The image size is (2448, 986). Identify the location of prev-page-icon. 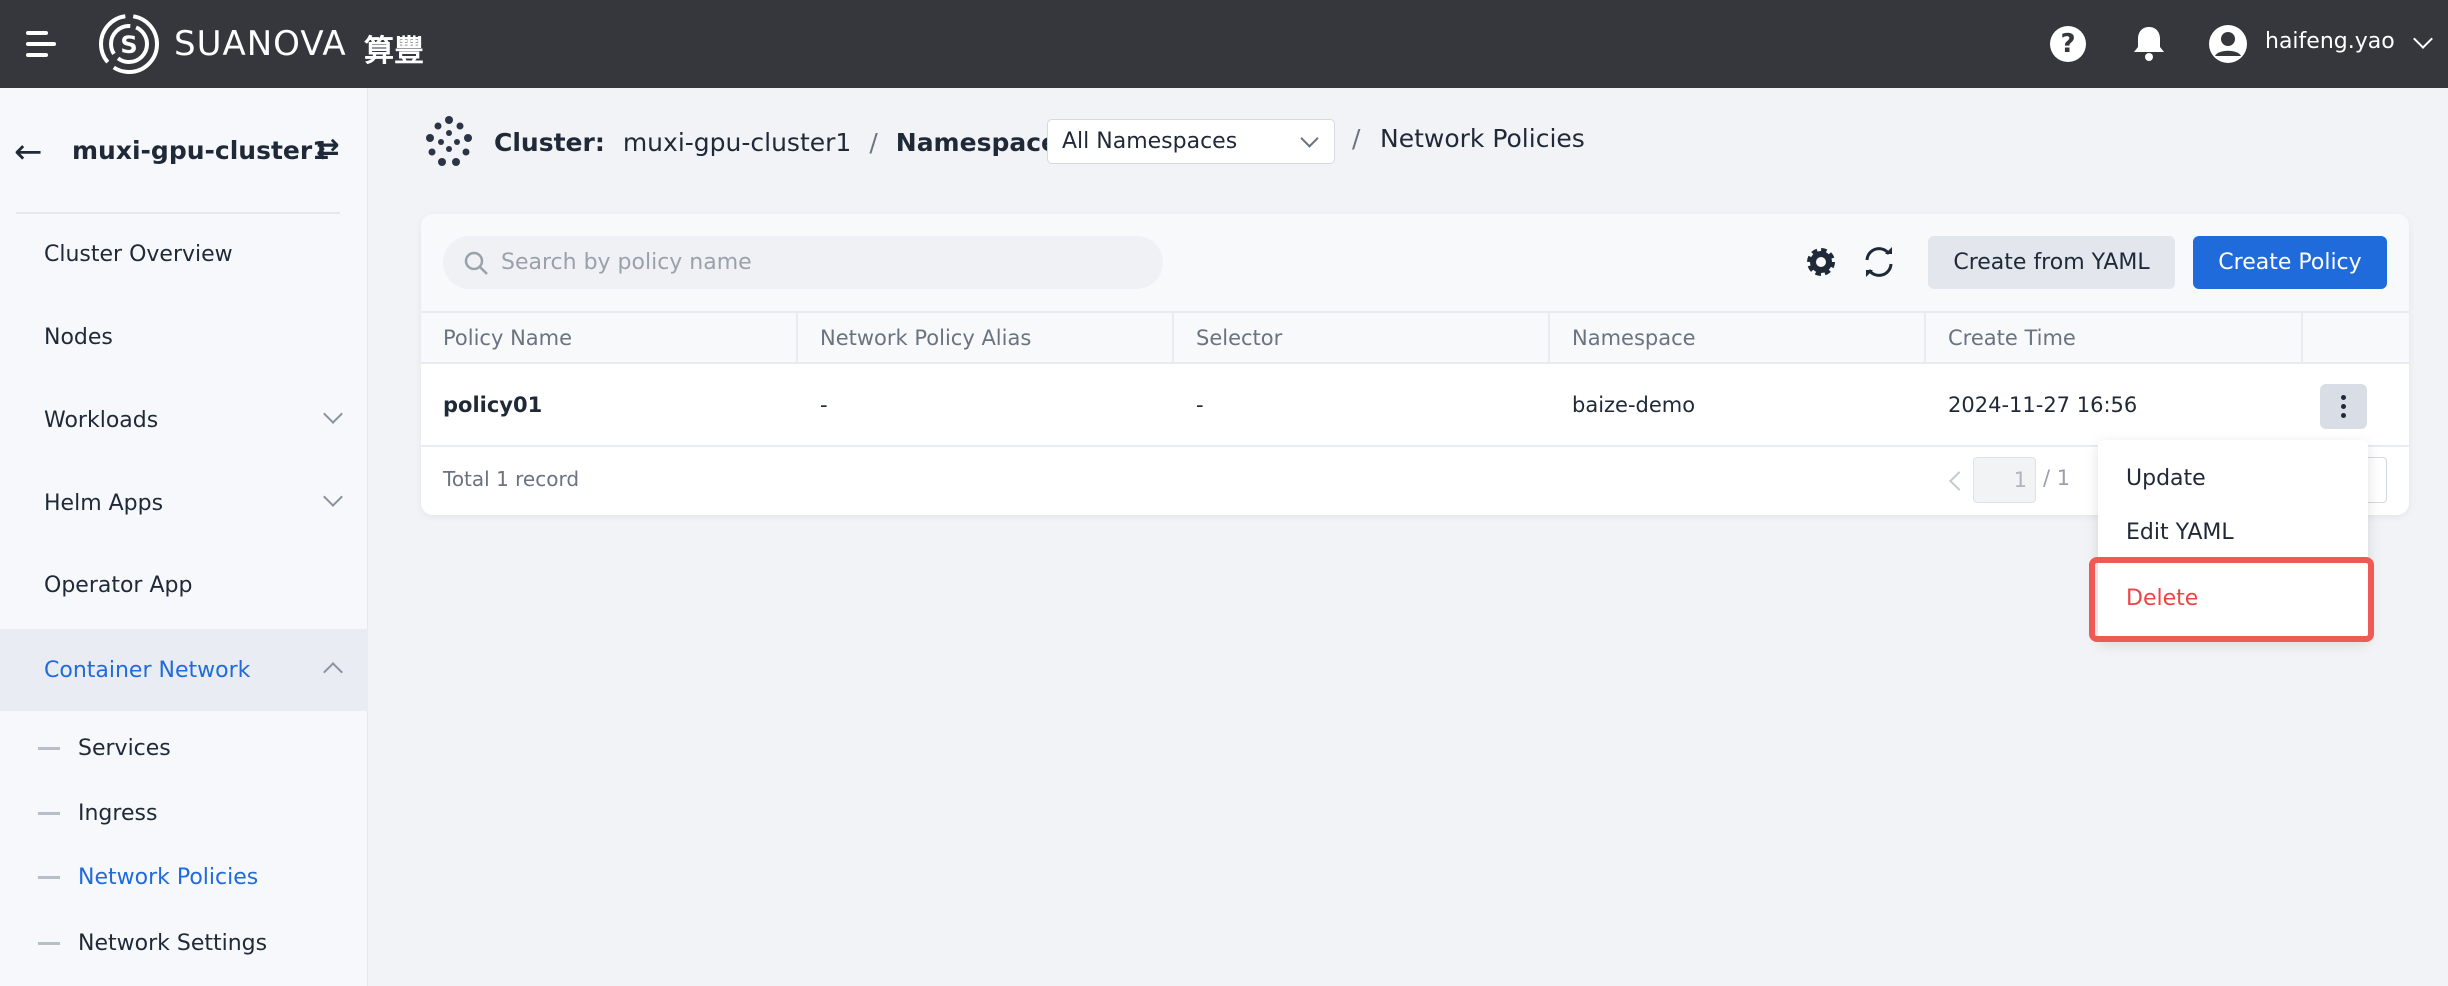
(1959, 481).